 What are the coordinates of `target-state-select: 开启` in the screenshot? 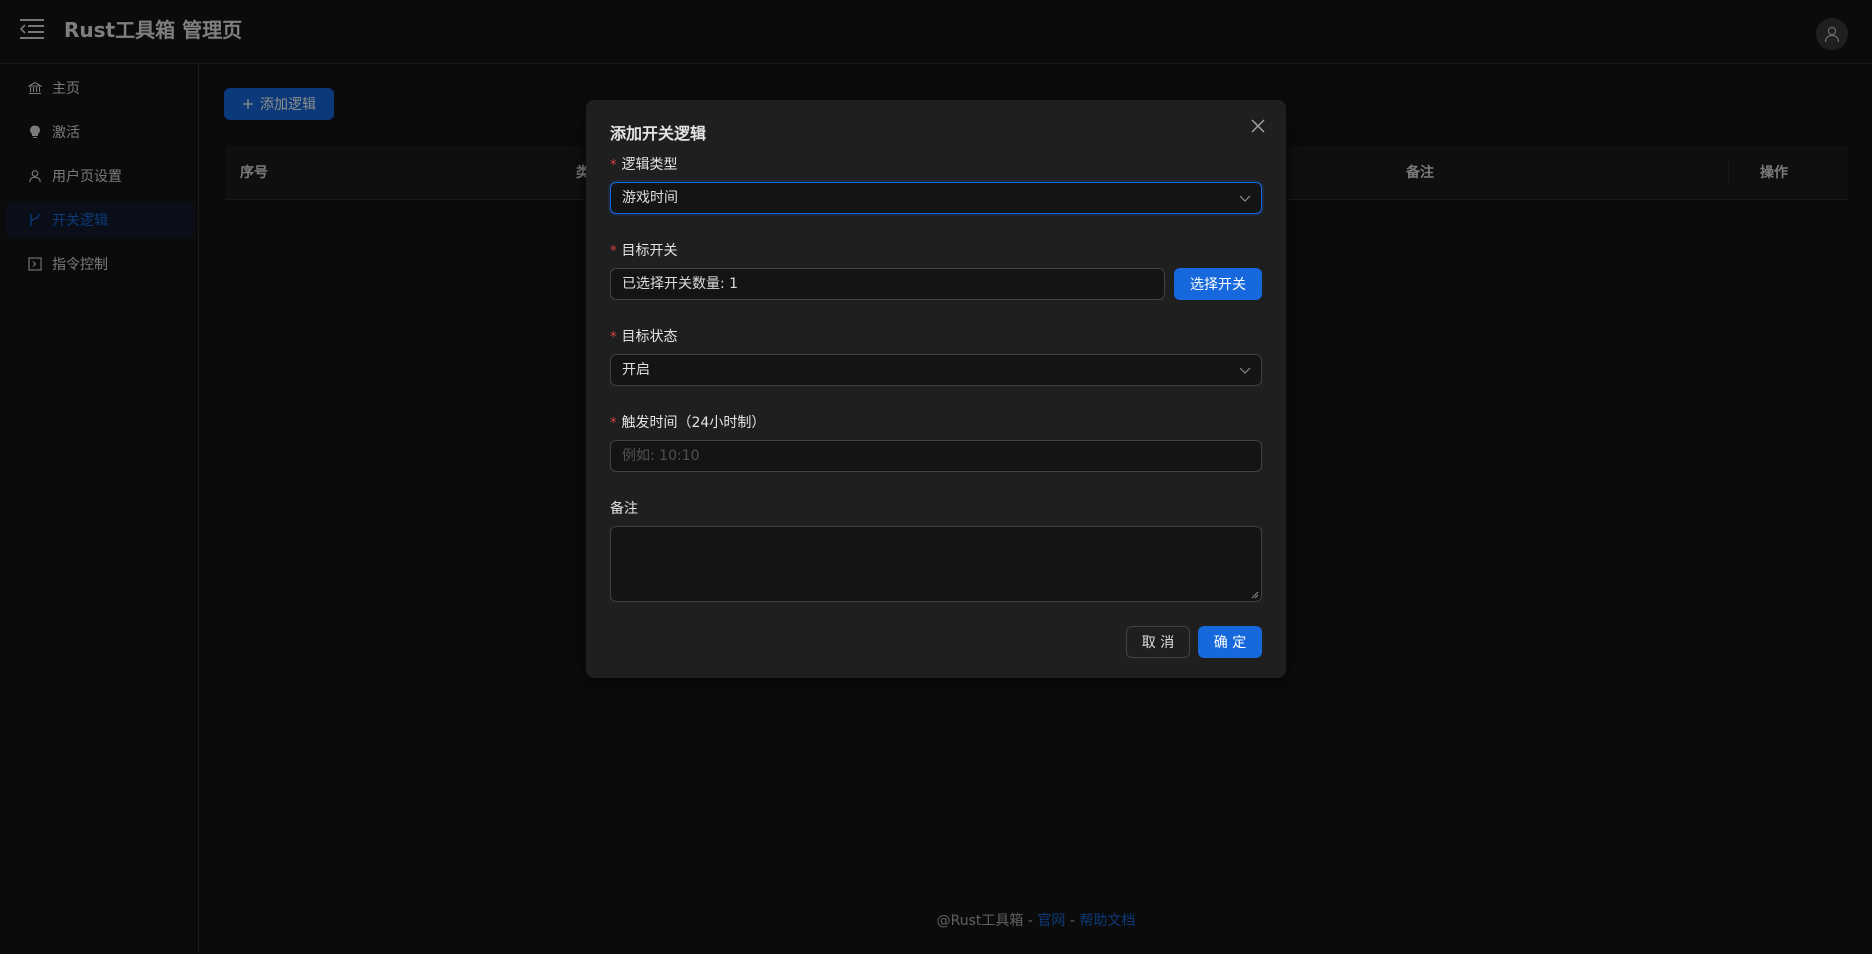 It's located at (936, 370).